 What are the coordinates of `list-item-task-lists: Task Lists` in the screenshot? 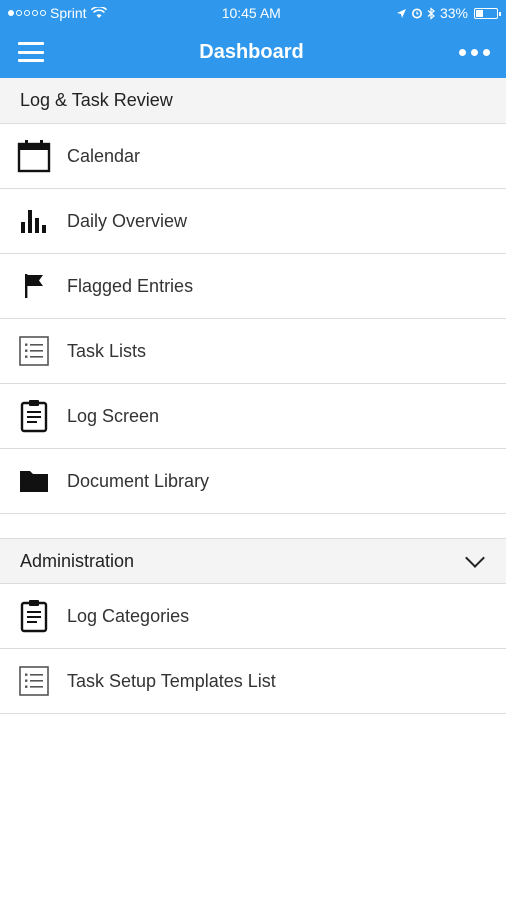 It's located at (253, 351).